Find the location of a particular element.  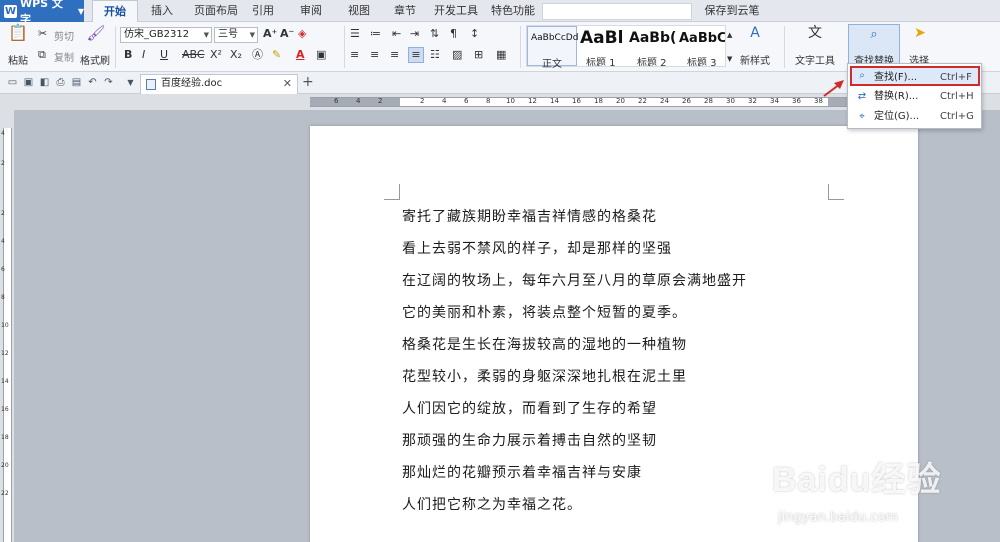

font-size-select: 三号 ▼ is located at coordinates (236, 35).